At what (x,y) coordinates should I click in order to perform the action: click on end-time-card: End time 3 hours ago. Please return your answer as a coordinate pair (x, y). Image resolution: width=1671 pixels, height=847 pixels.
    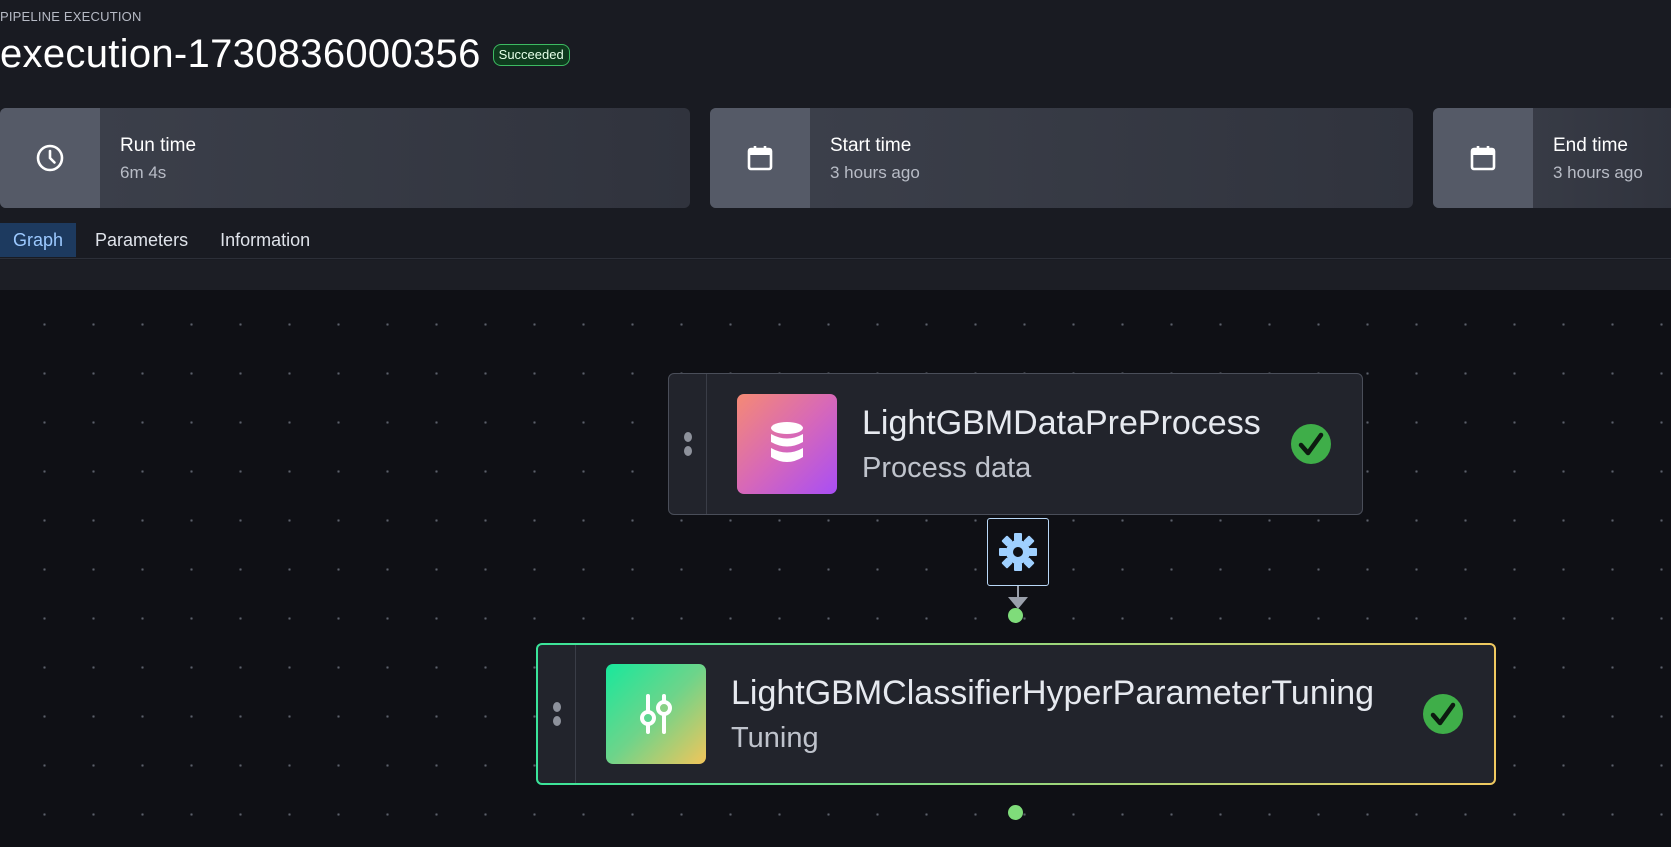
    Looking at the image, I should click on (1552, 158).